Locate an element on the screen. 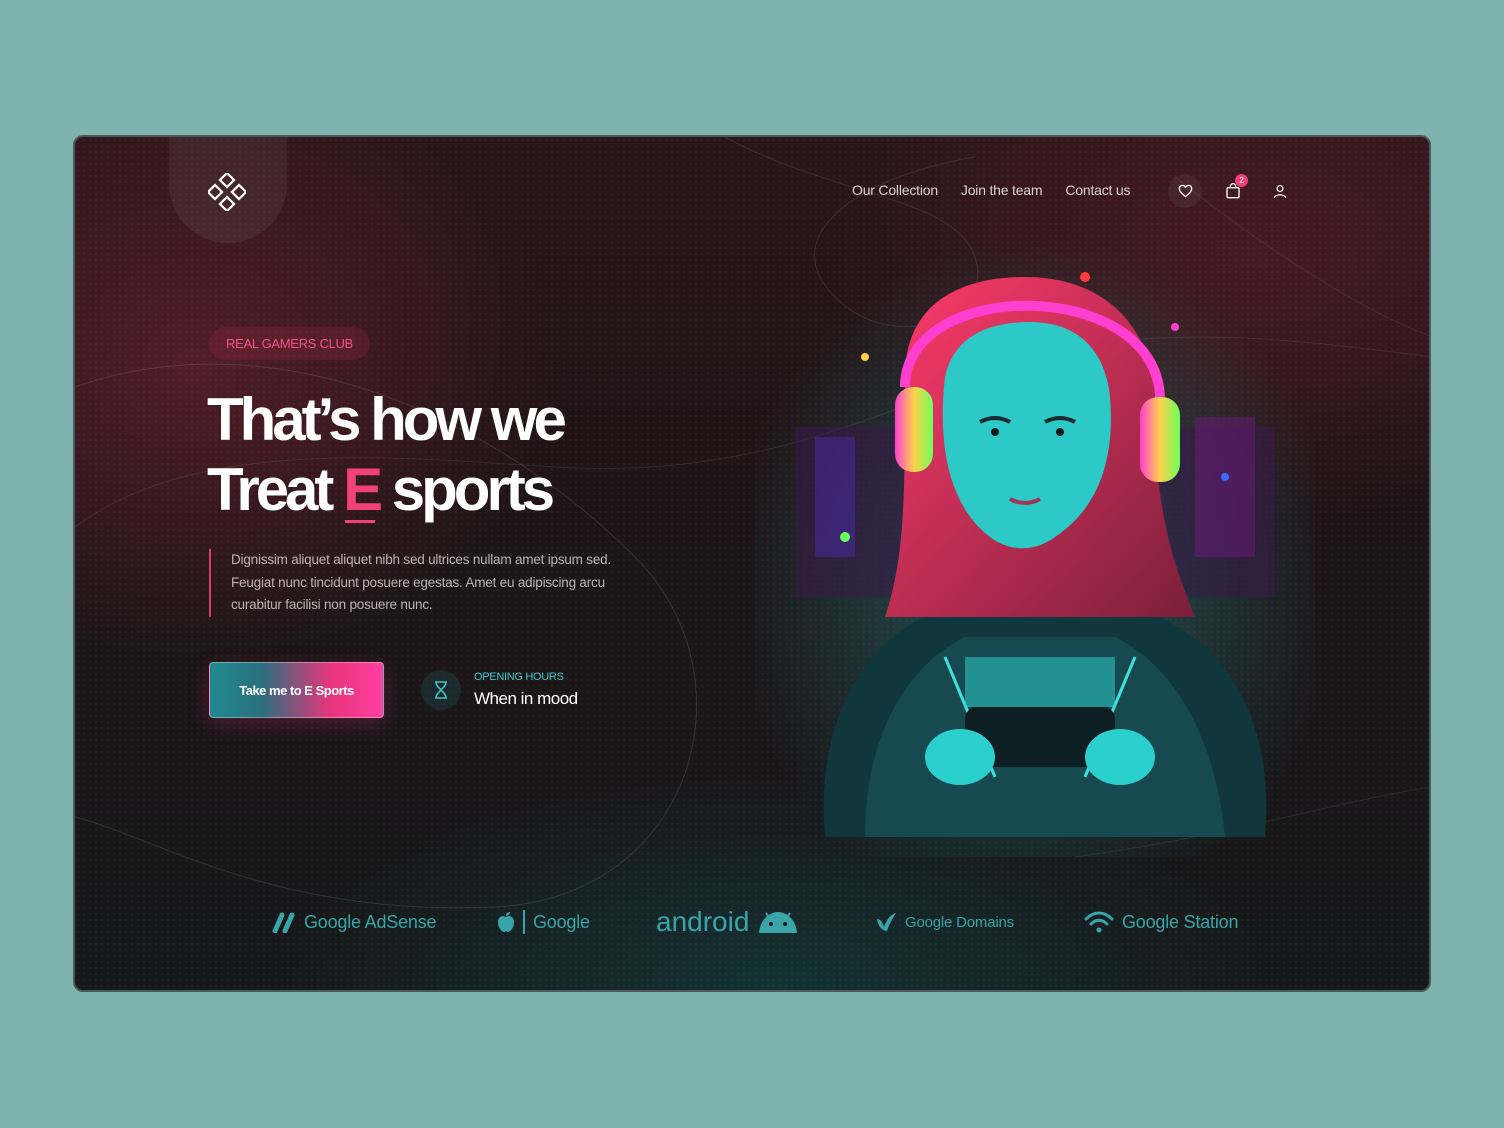  partner-label: Google Station is located at coordinates (1180, 921).